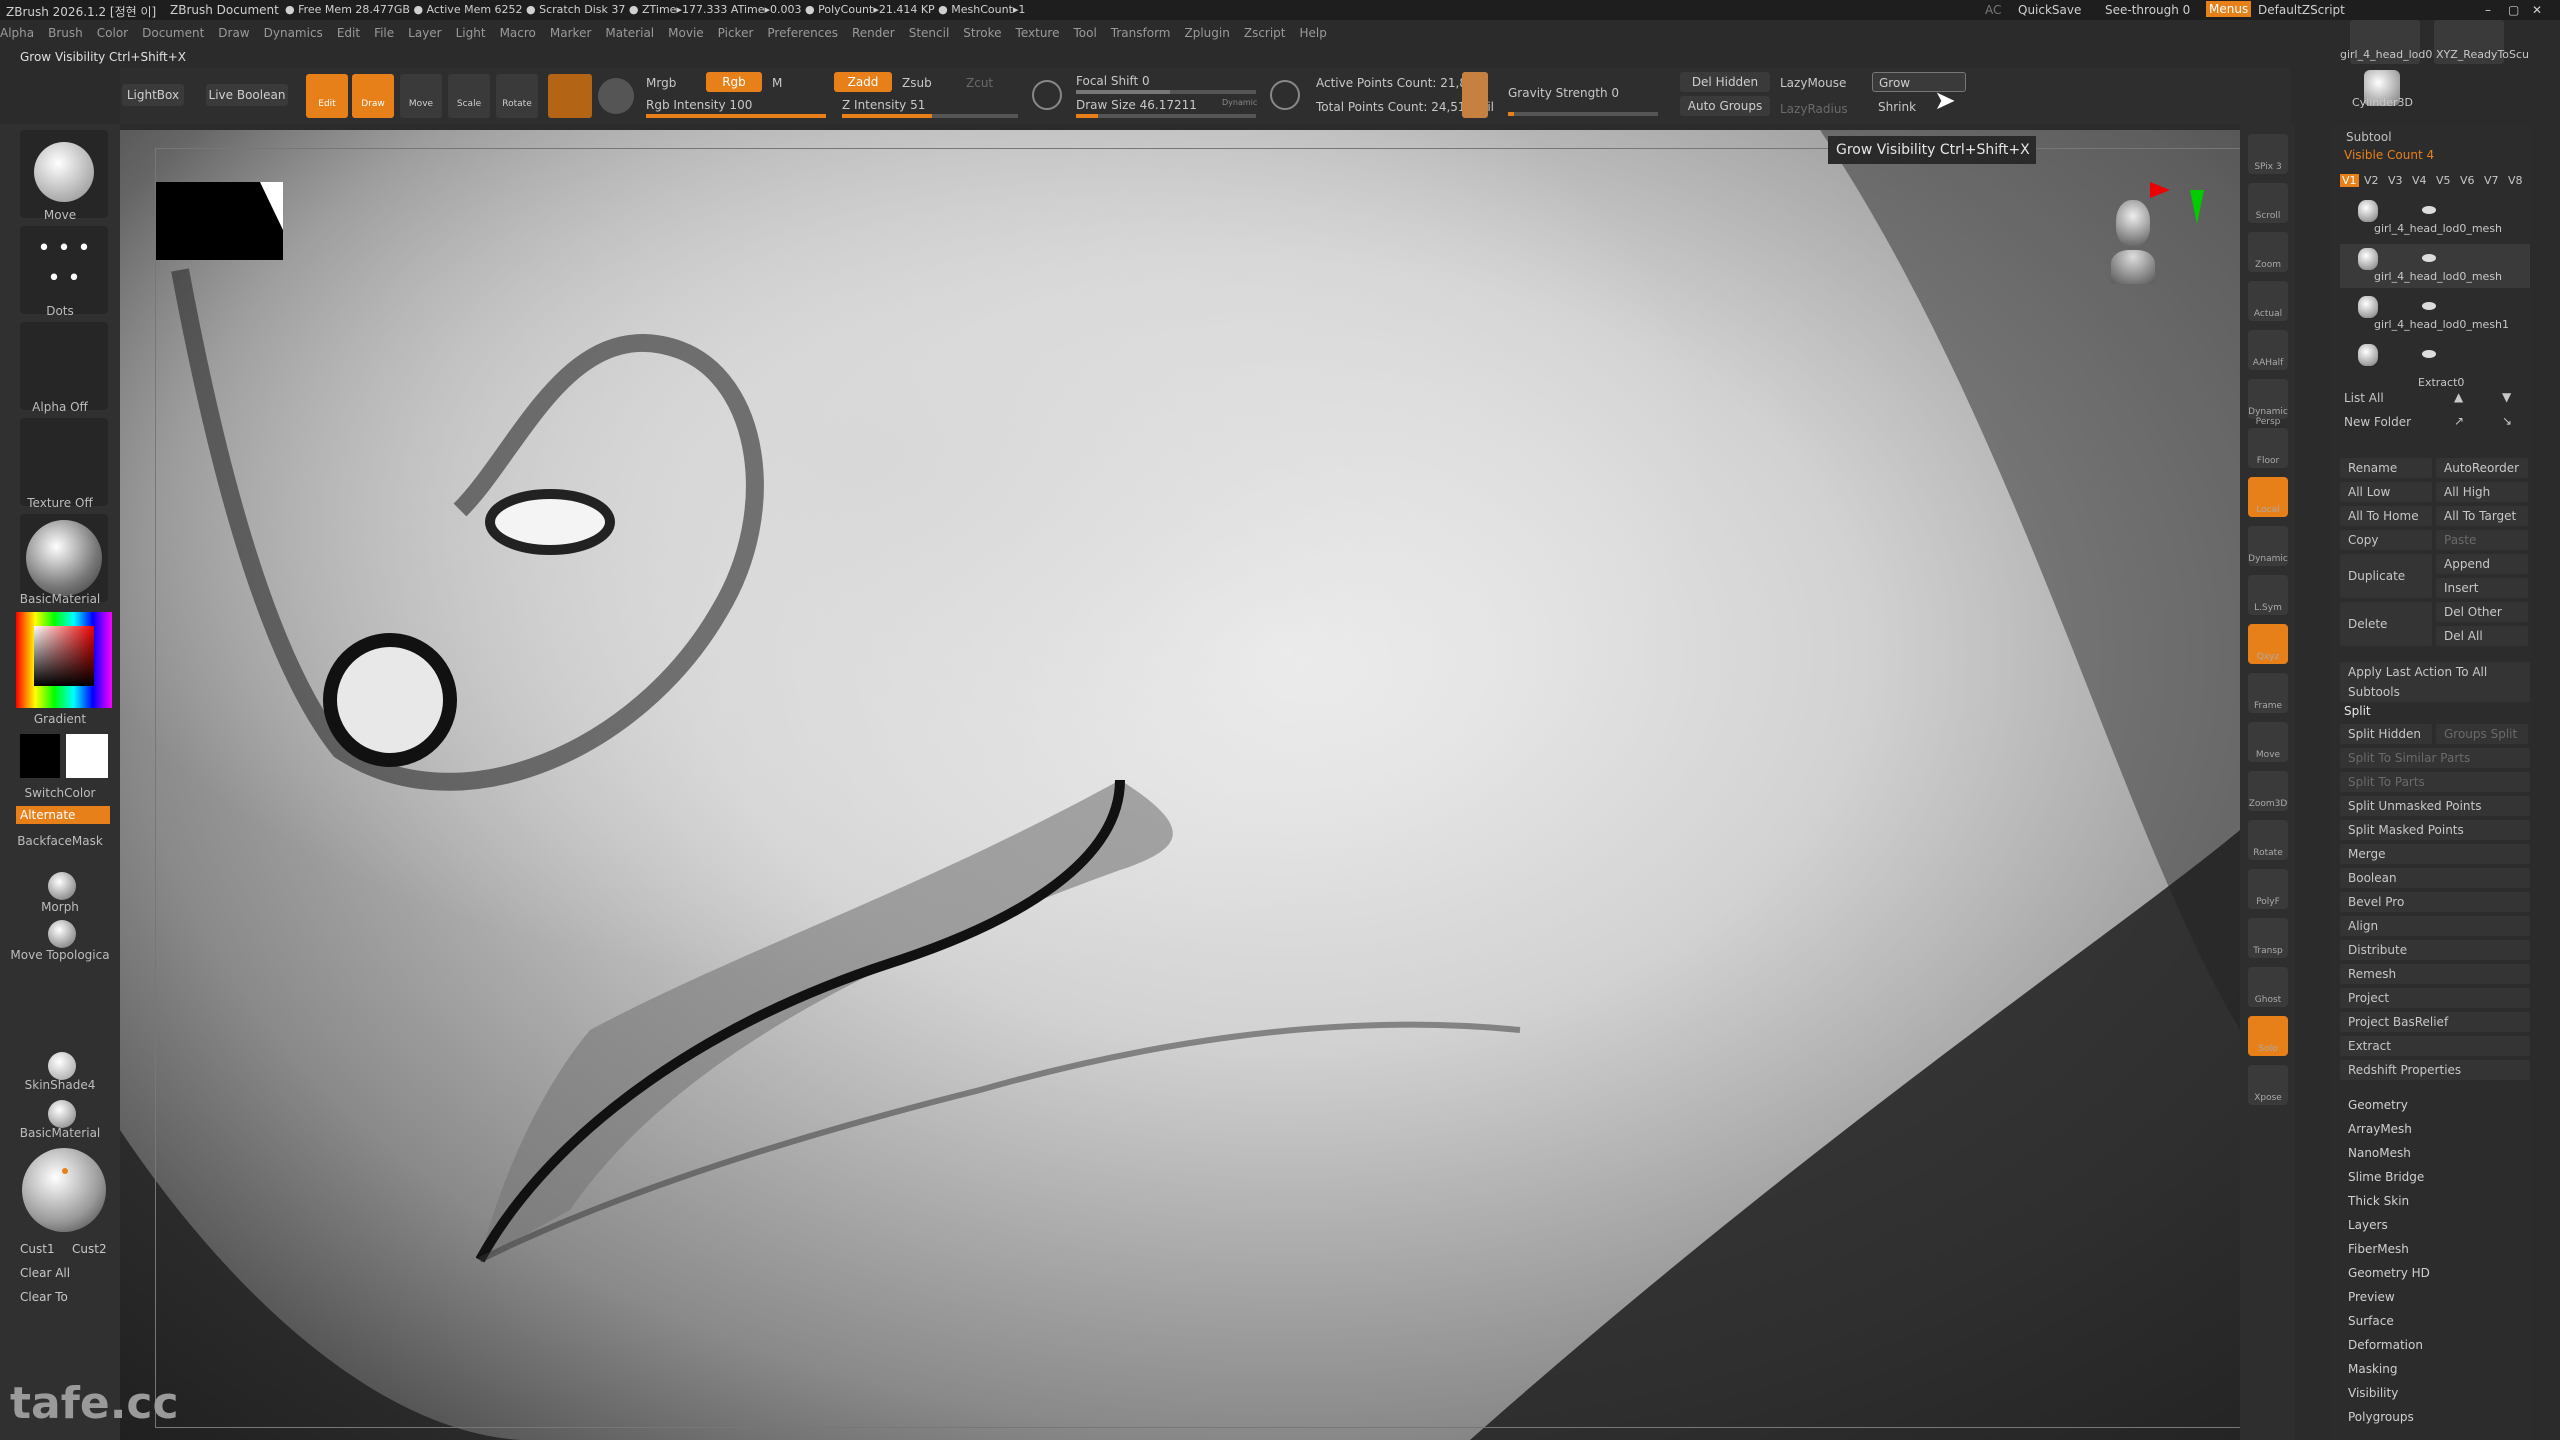  Describe the element at coordinates (2435, 830) in the screenshot. I see `split-masked-button: Split Masked Points` at that location.